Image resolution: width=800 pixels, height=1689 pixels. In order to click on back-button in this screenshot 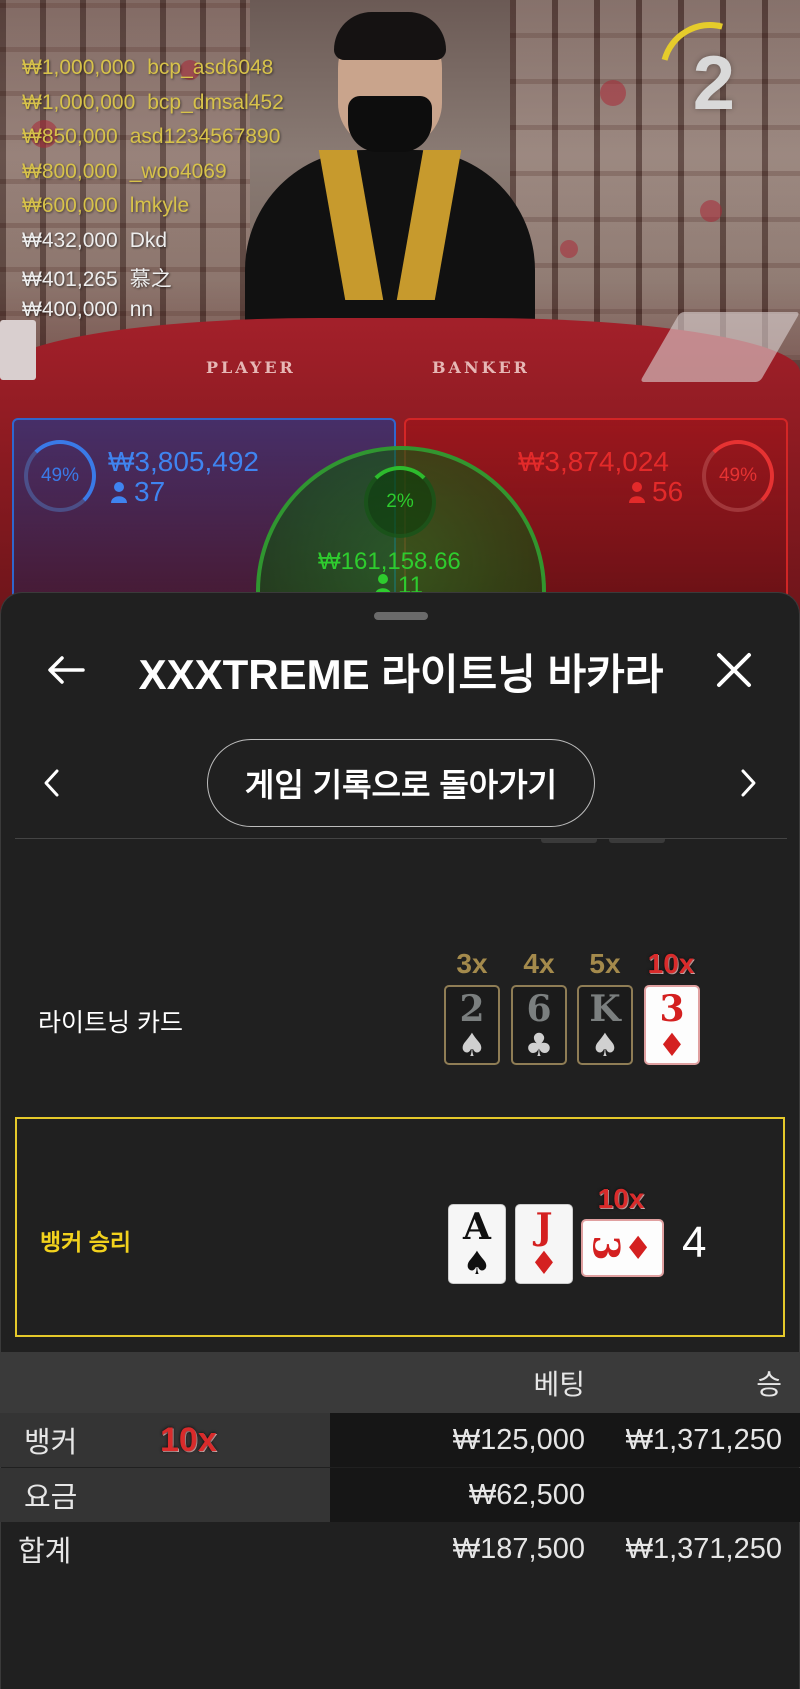, I will do `click(66, 670)`.